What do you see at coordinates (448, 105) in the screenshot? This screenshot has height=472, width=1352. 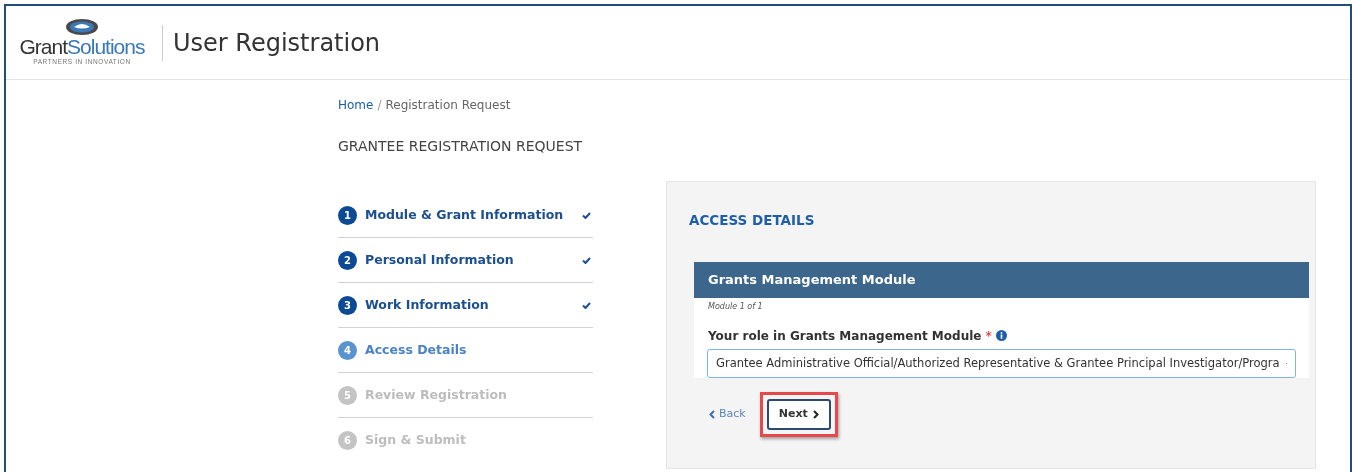 I see `breadcrumb-current: Registration Request` at bounding box center [448, 105].